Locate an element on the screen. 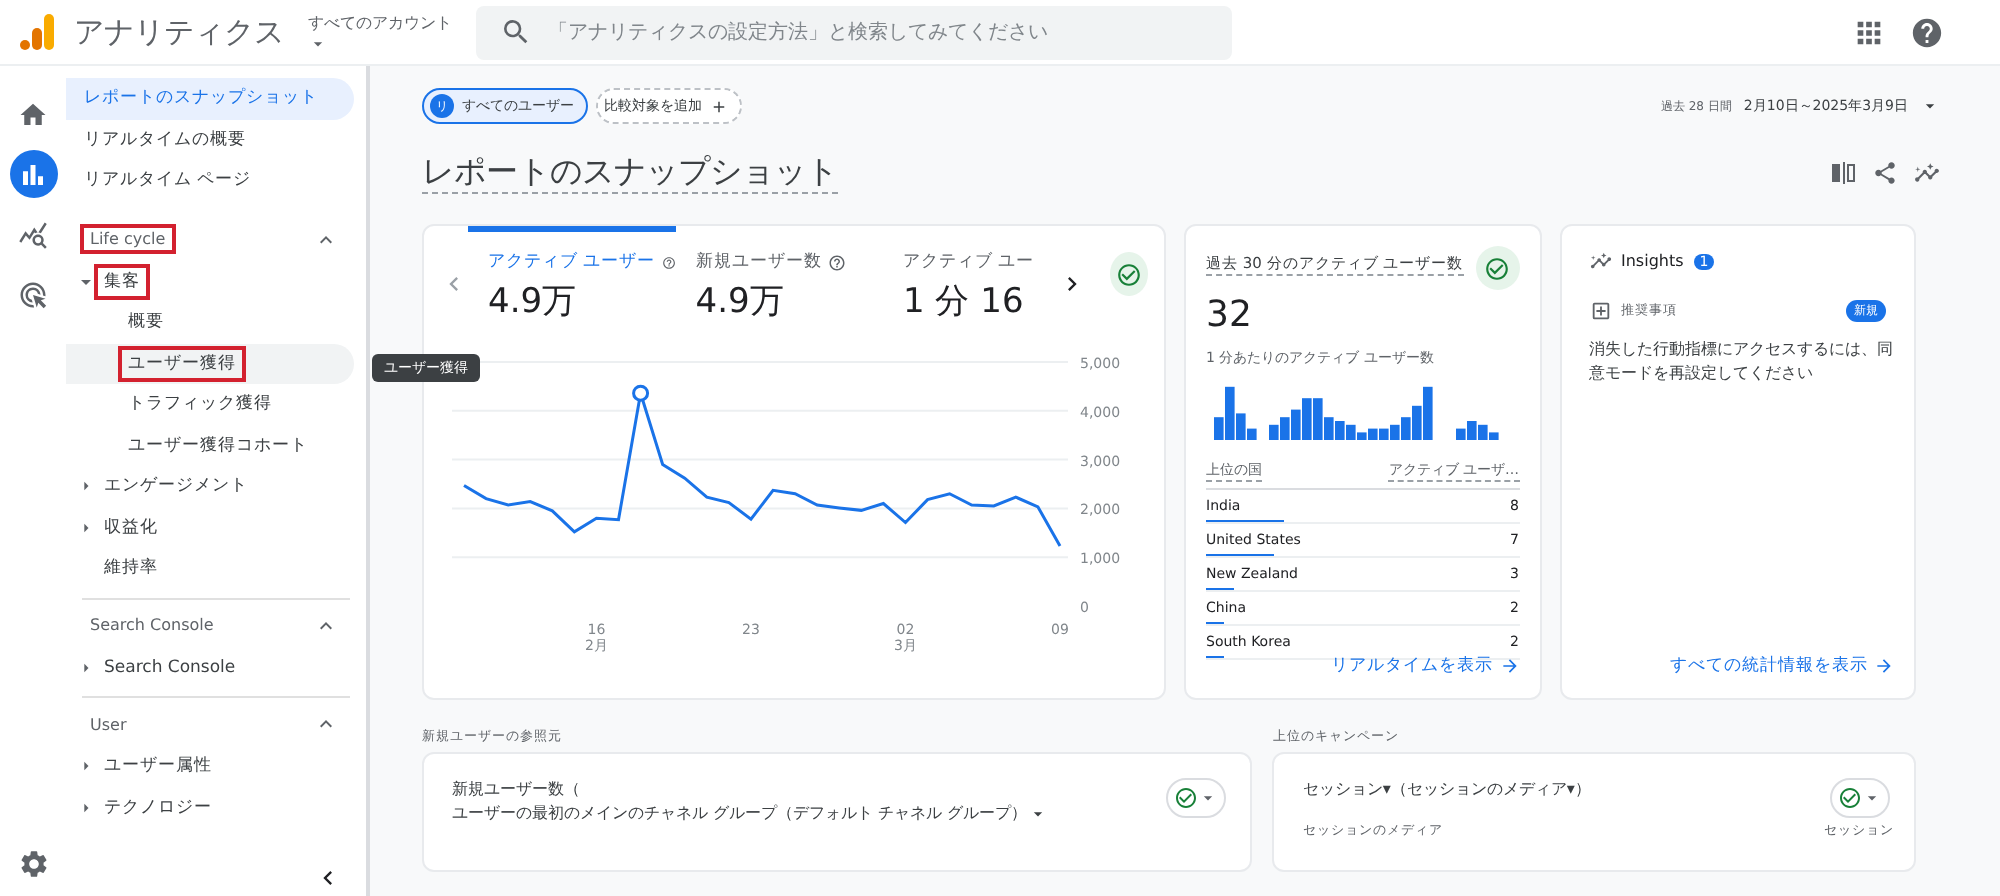 This screenshot has width=2000, height=896. explore-icon is located at coordinates (33, 234).